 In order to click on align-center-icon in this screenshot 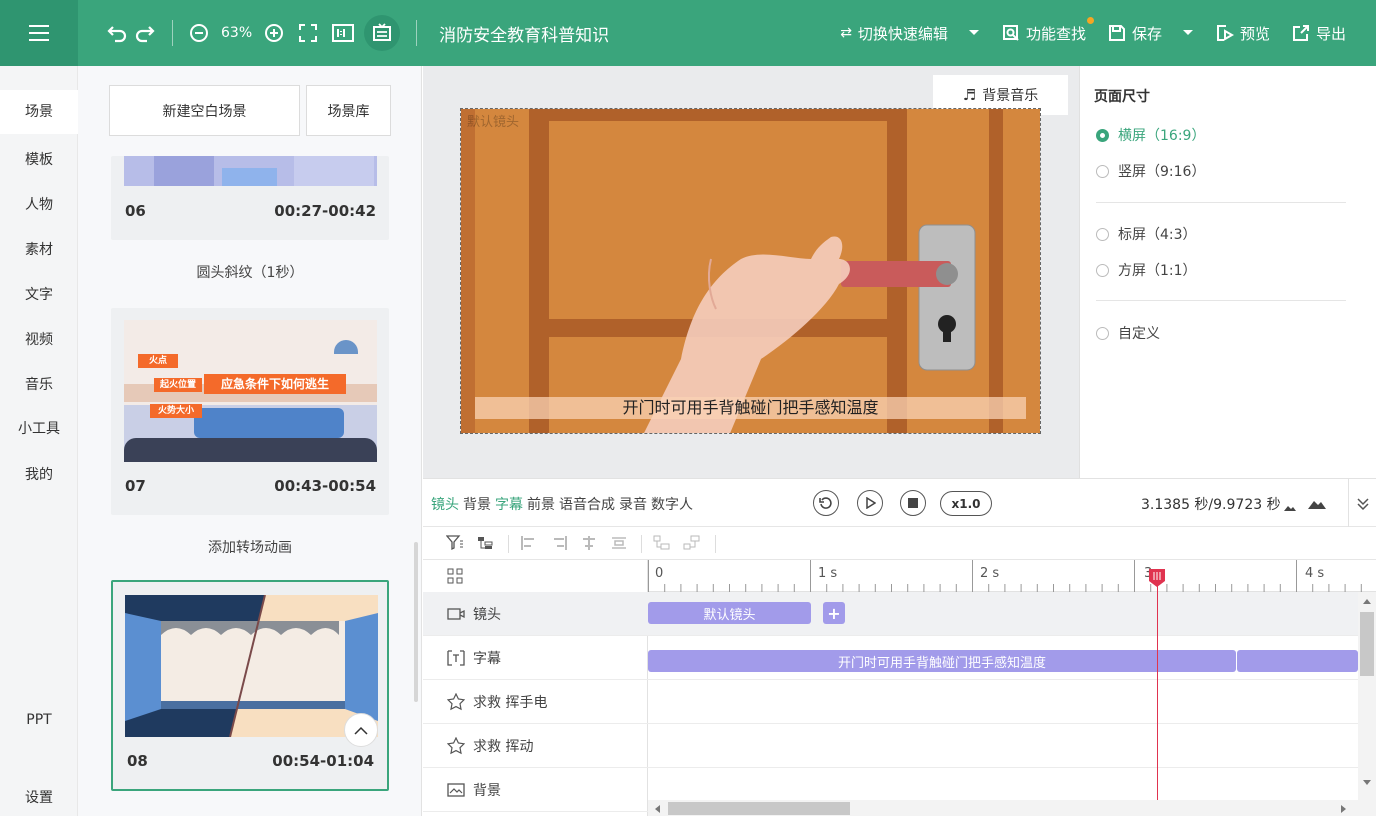, I will do `click(589, 543)`.